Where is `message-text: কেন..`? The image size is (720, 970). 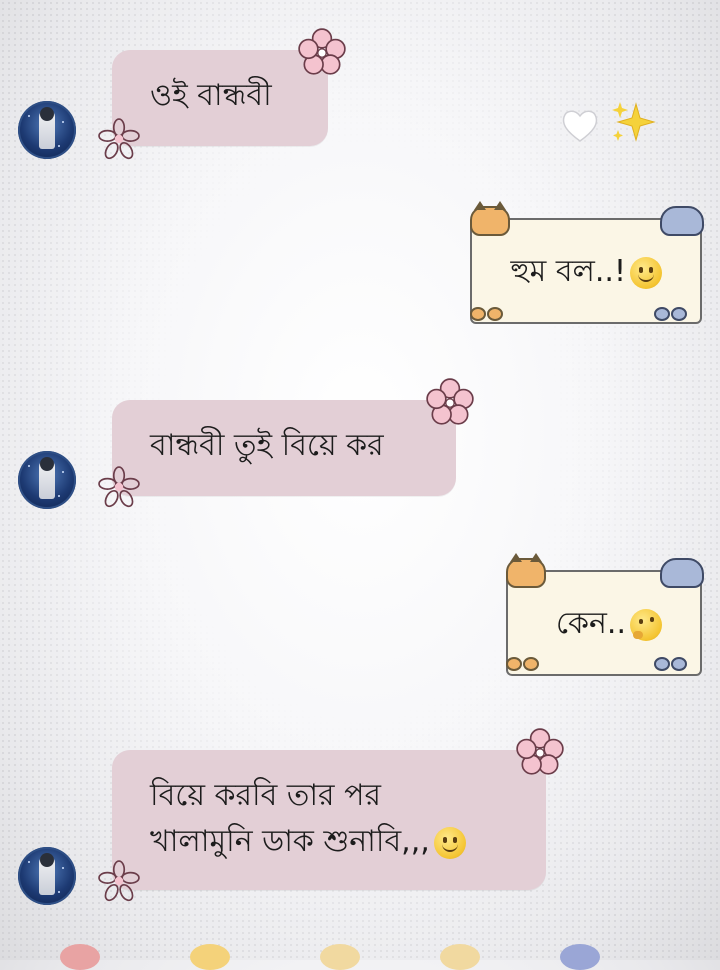 message-text: কেন.. is located at coordinates (590, 623).